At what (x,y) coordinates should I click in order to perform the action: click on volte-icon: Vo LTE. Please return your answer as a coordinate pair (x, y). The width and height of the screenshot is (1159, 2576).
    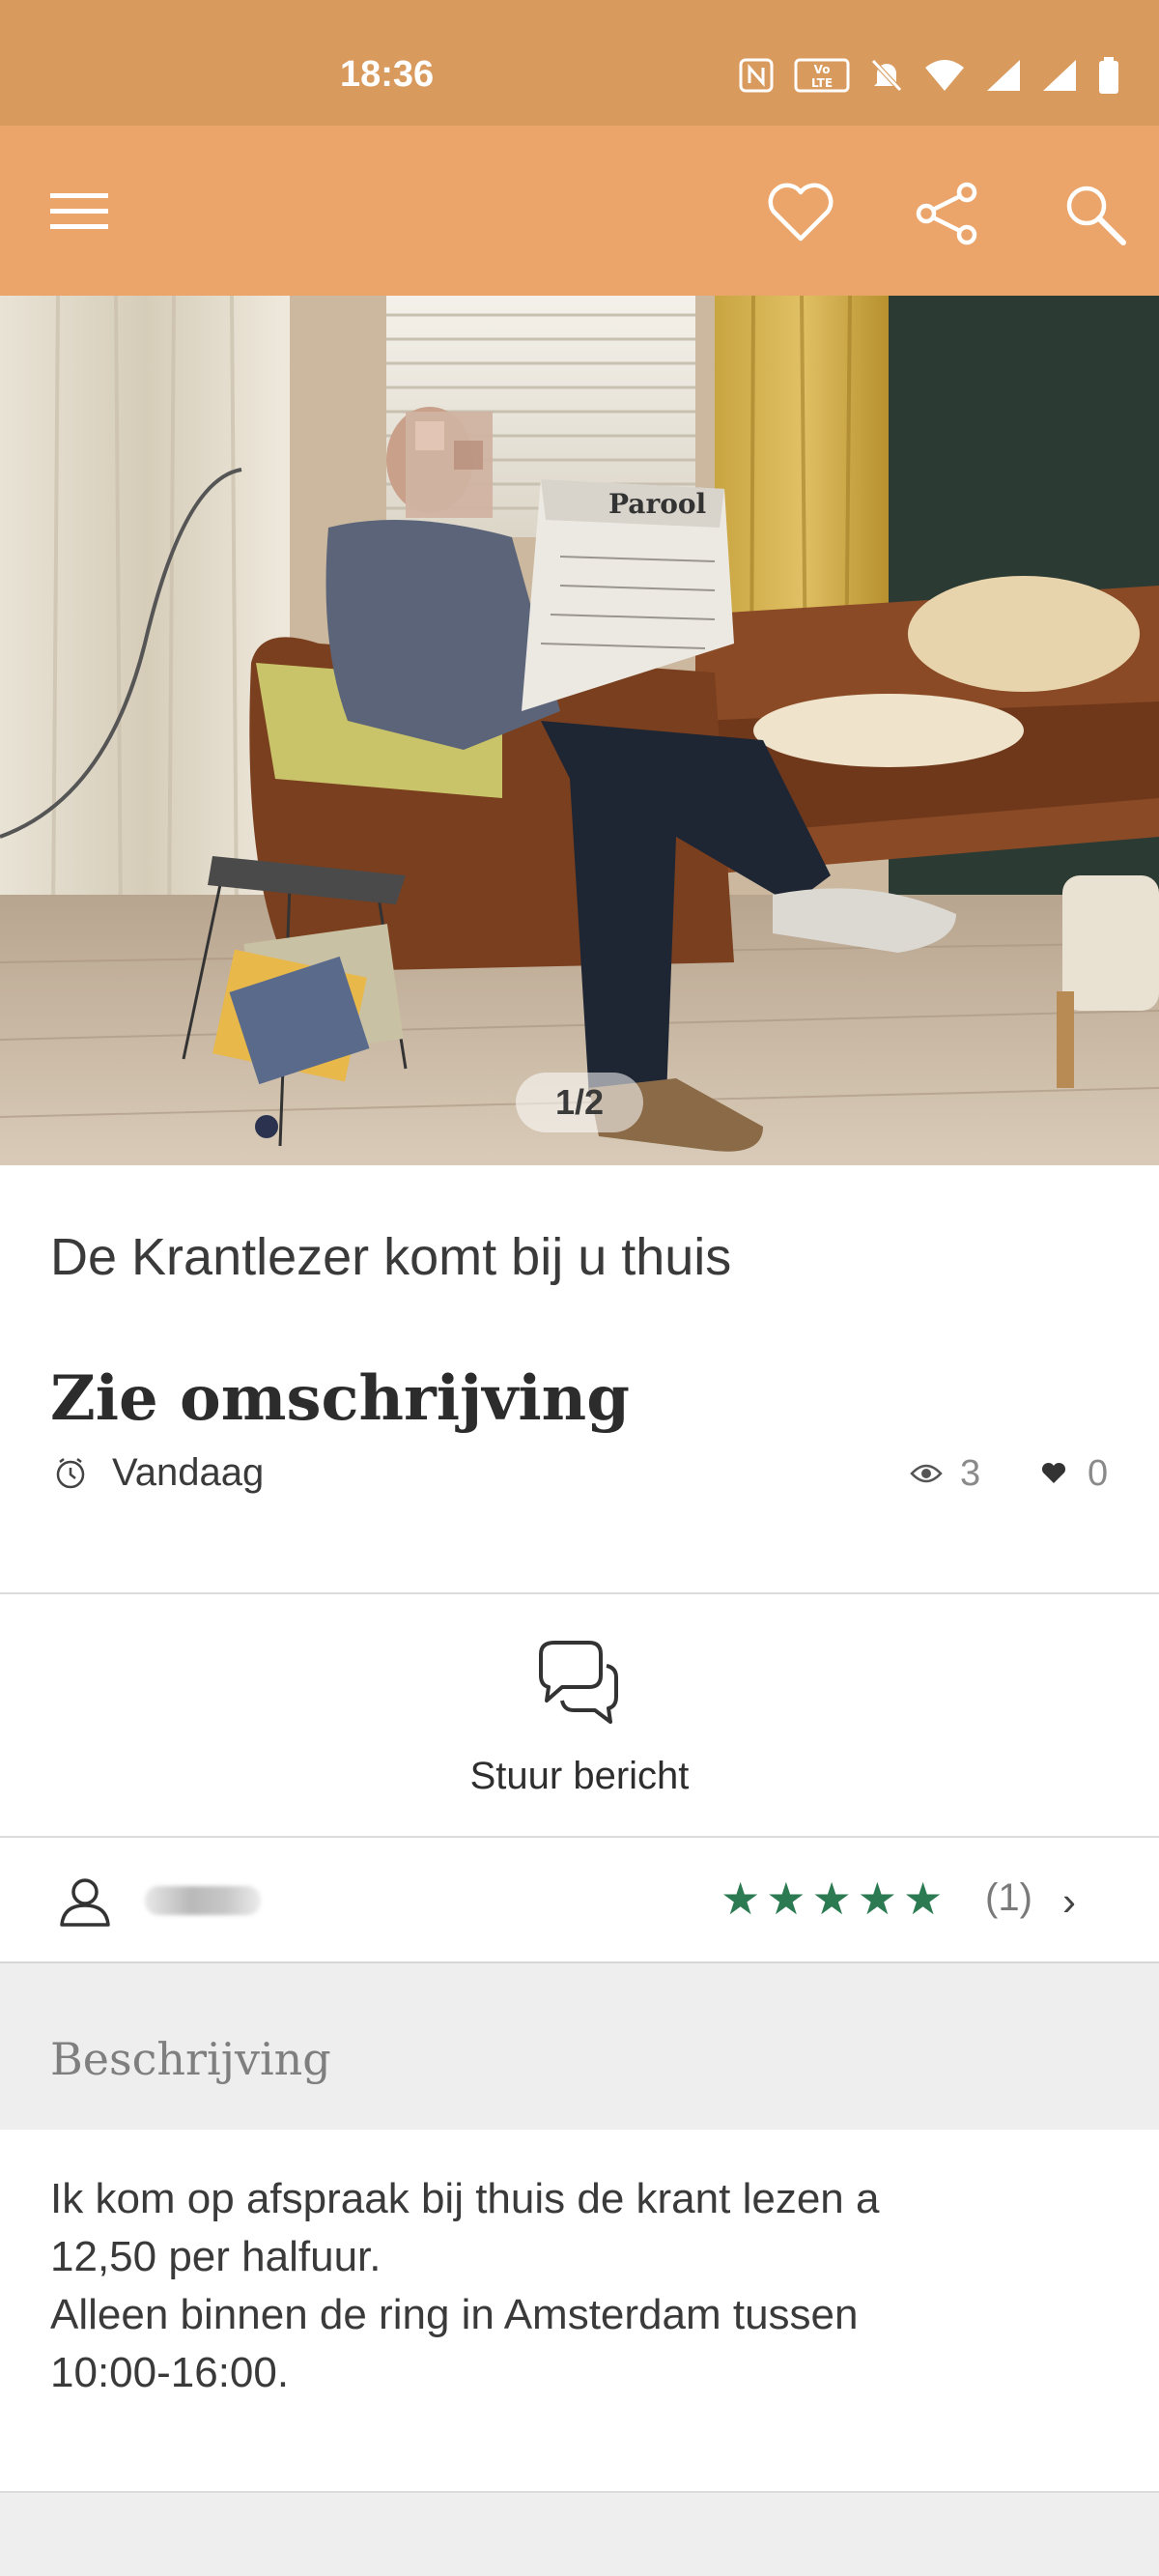
    Looking at the image, I should click on (822, 78).